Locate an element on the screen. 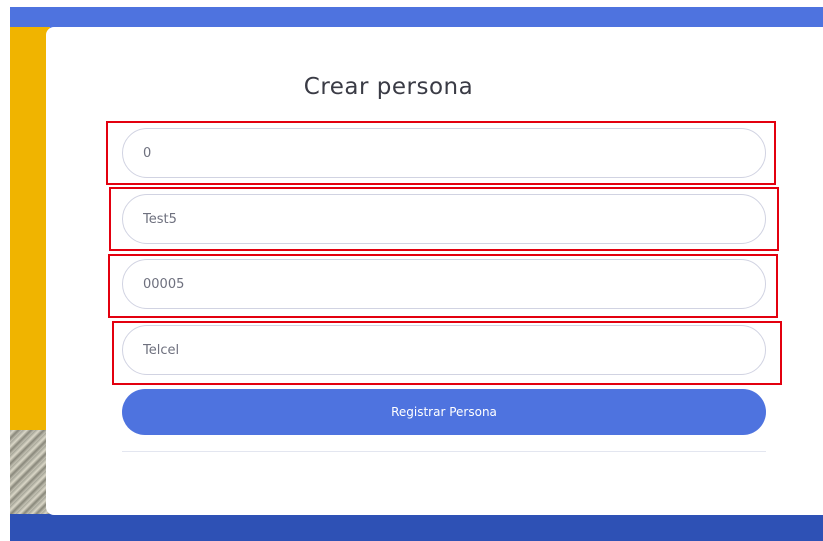  register-person-button: Registrar Persona is located at coordinates (444, 412).